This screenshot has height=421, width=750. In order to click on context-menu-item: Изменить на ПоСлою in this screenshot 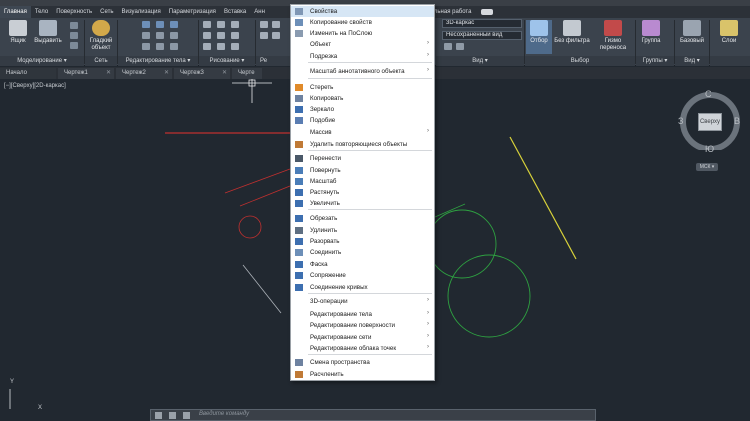, I will do `click(362, 33)`.